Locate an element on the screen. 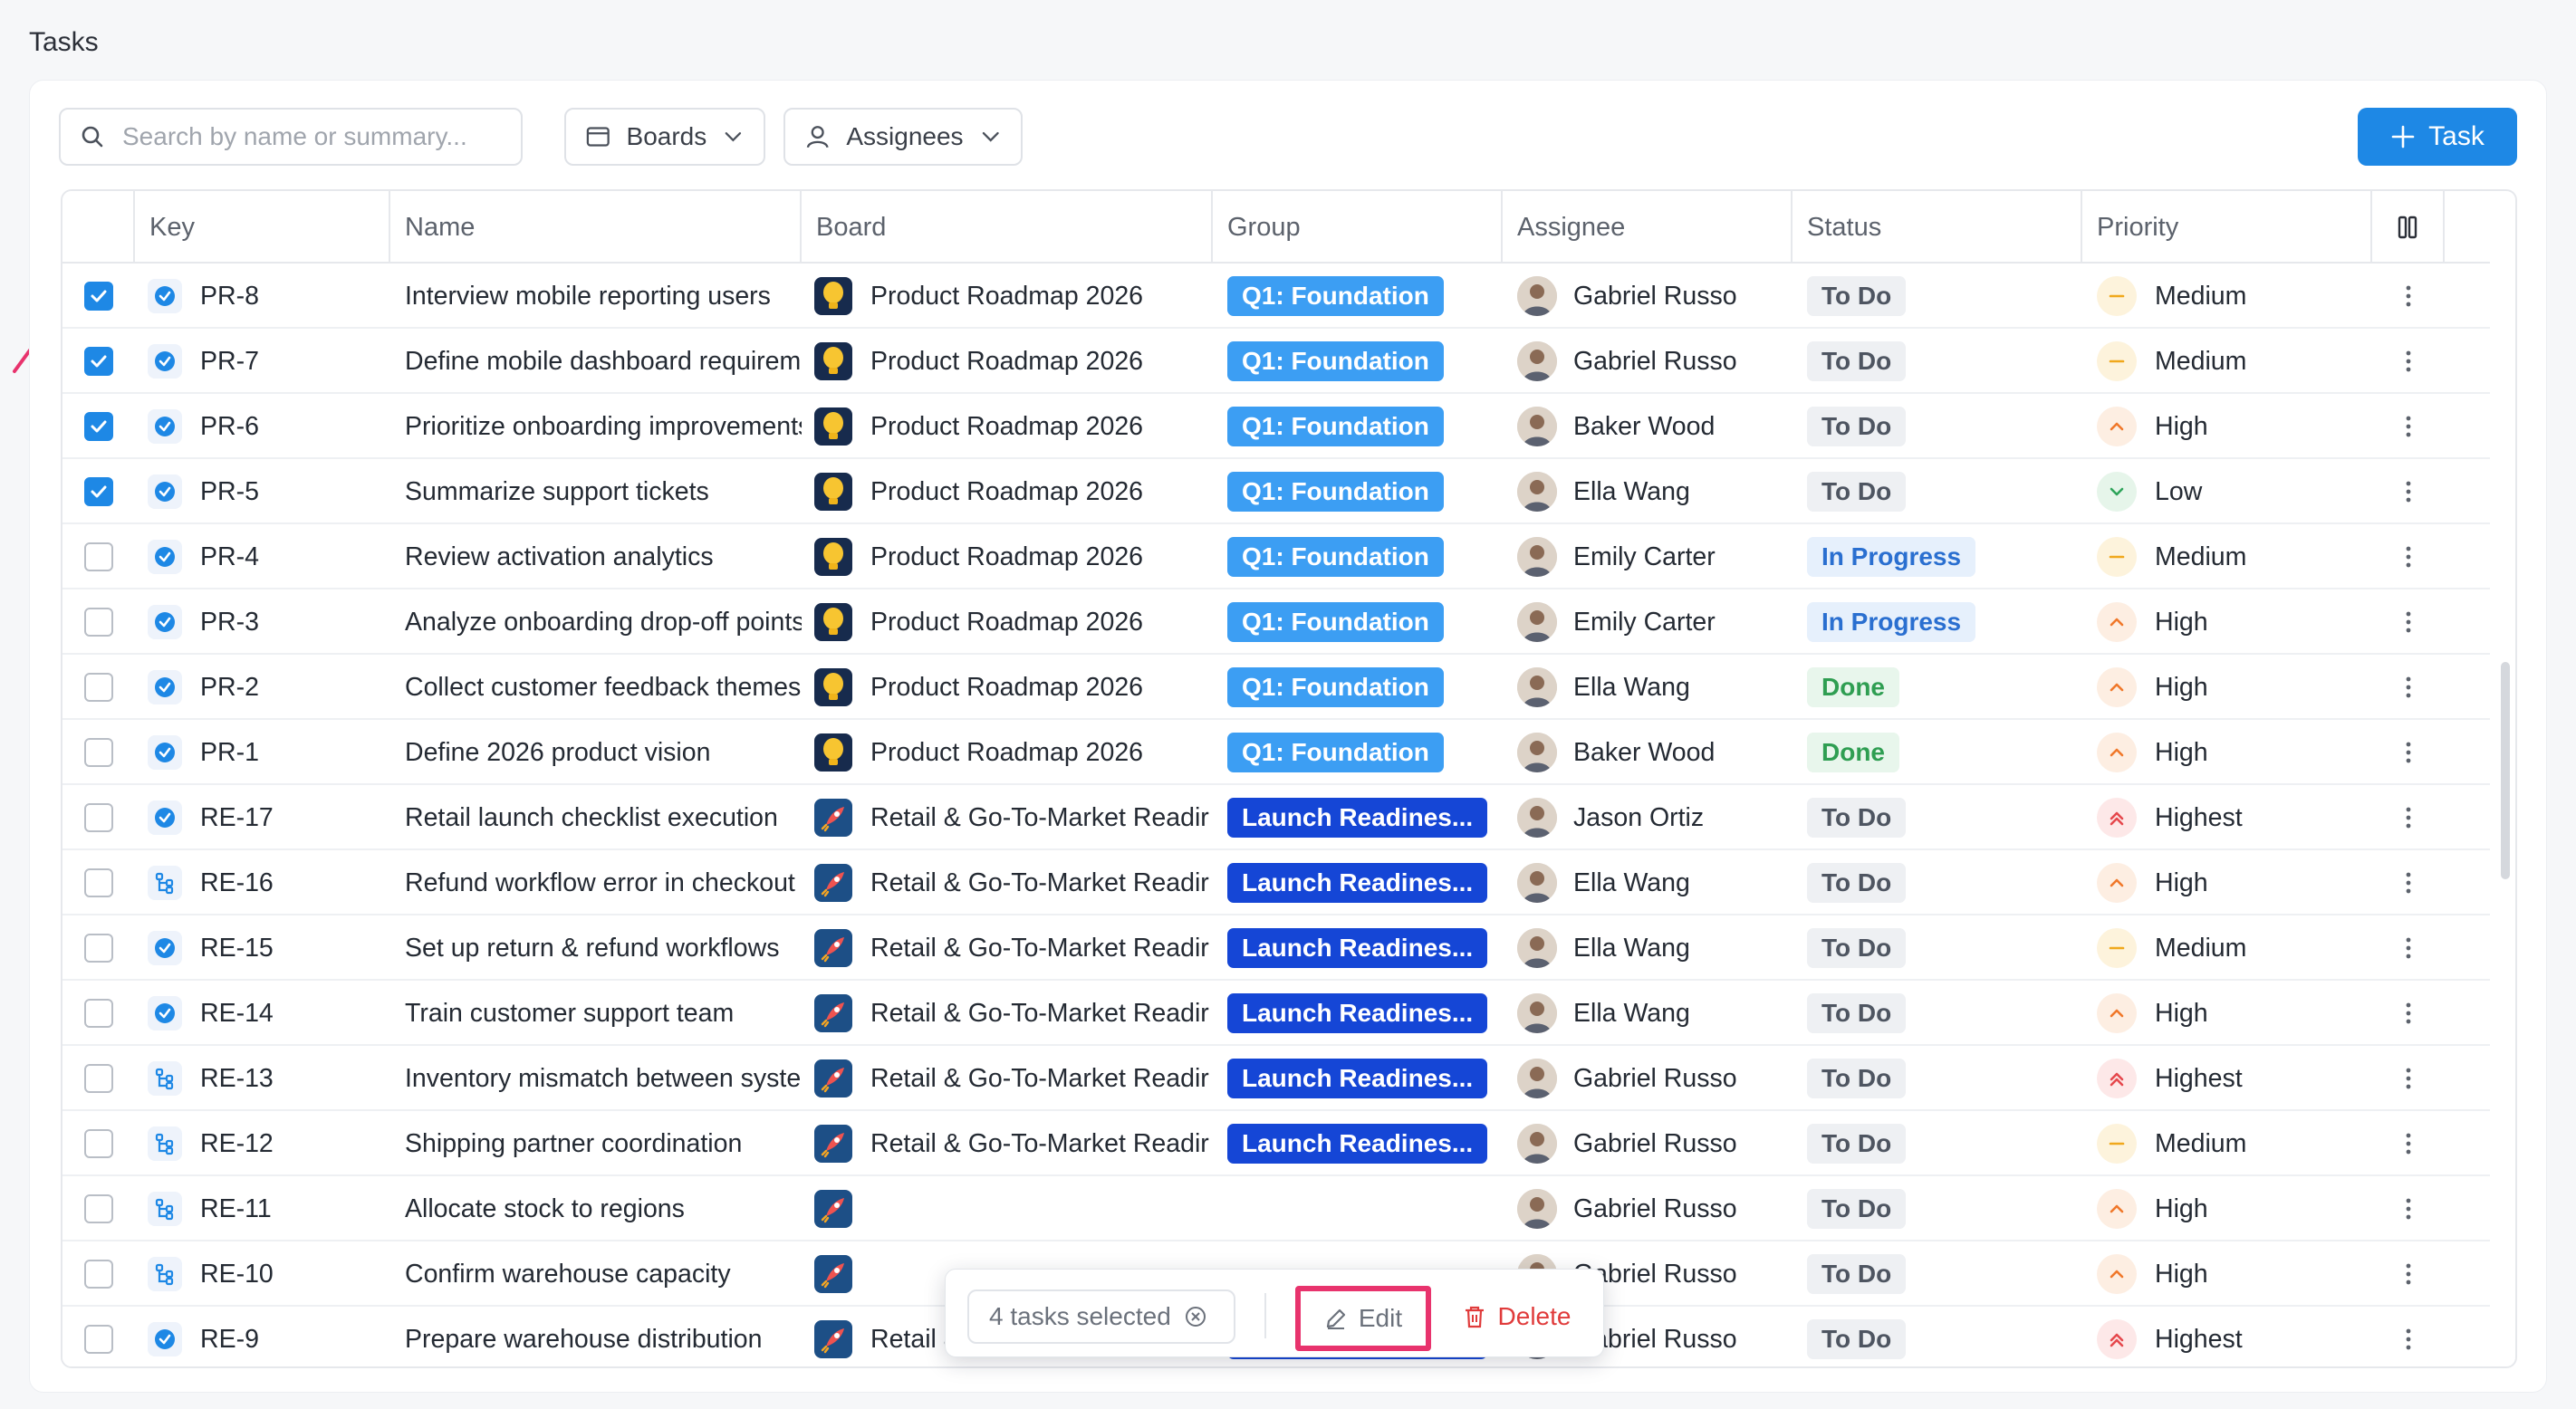 The width and height of the screenshot is (2576, 1409). name-cell: Set up return & refund workflows is located at coordinates (596, 948).